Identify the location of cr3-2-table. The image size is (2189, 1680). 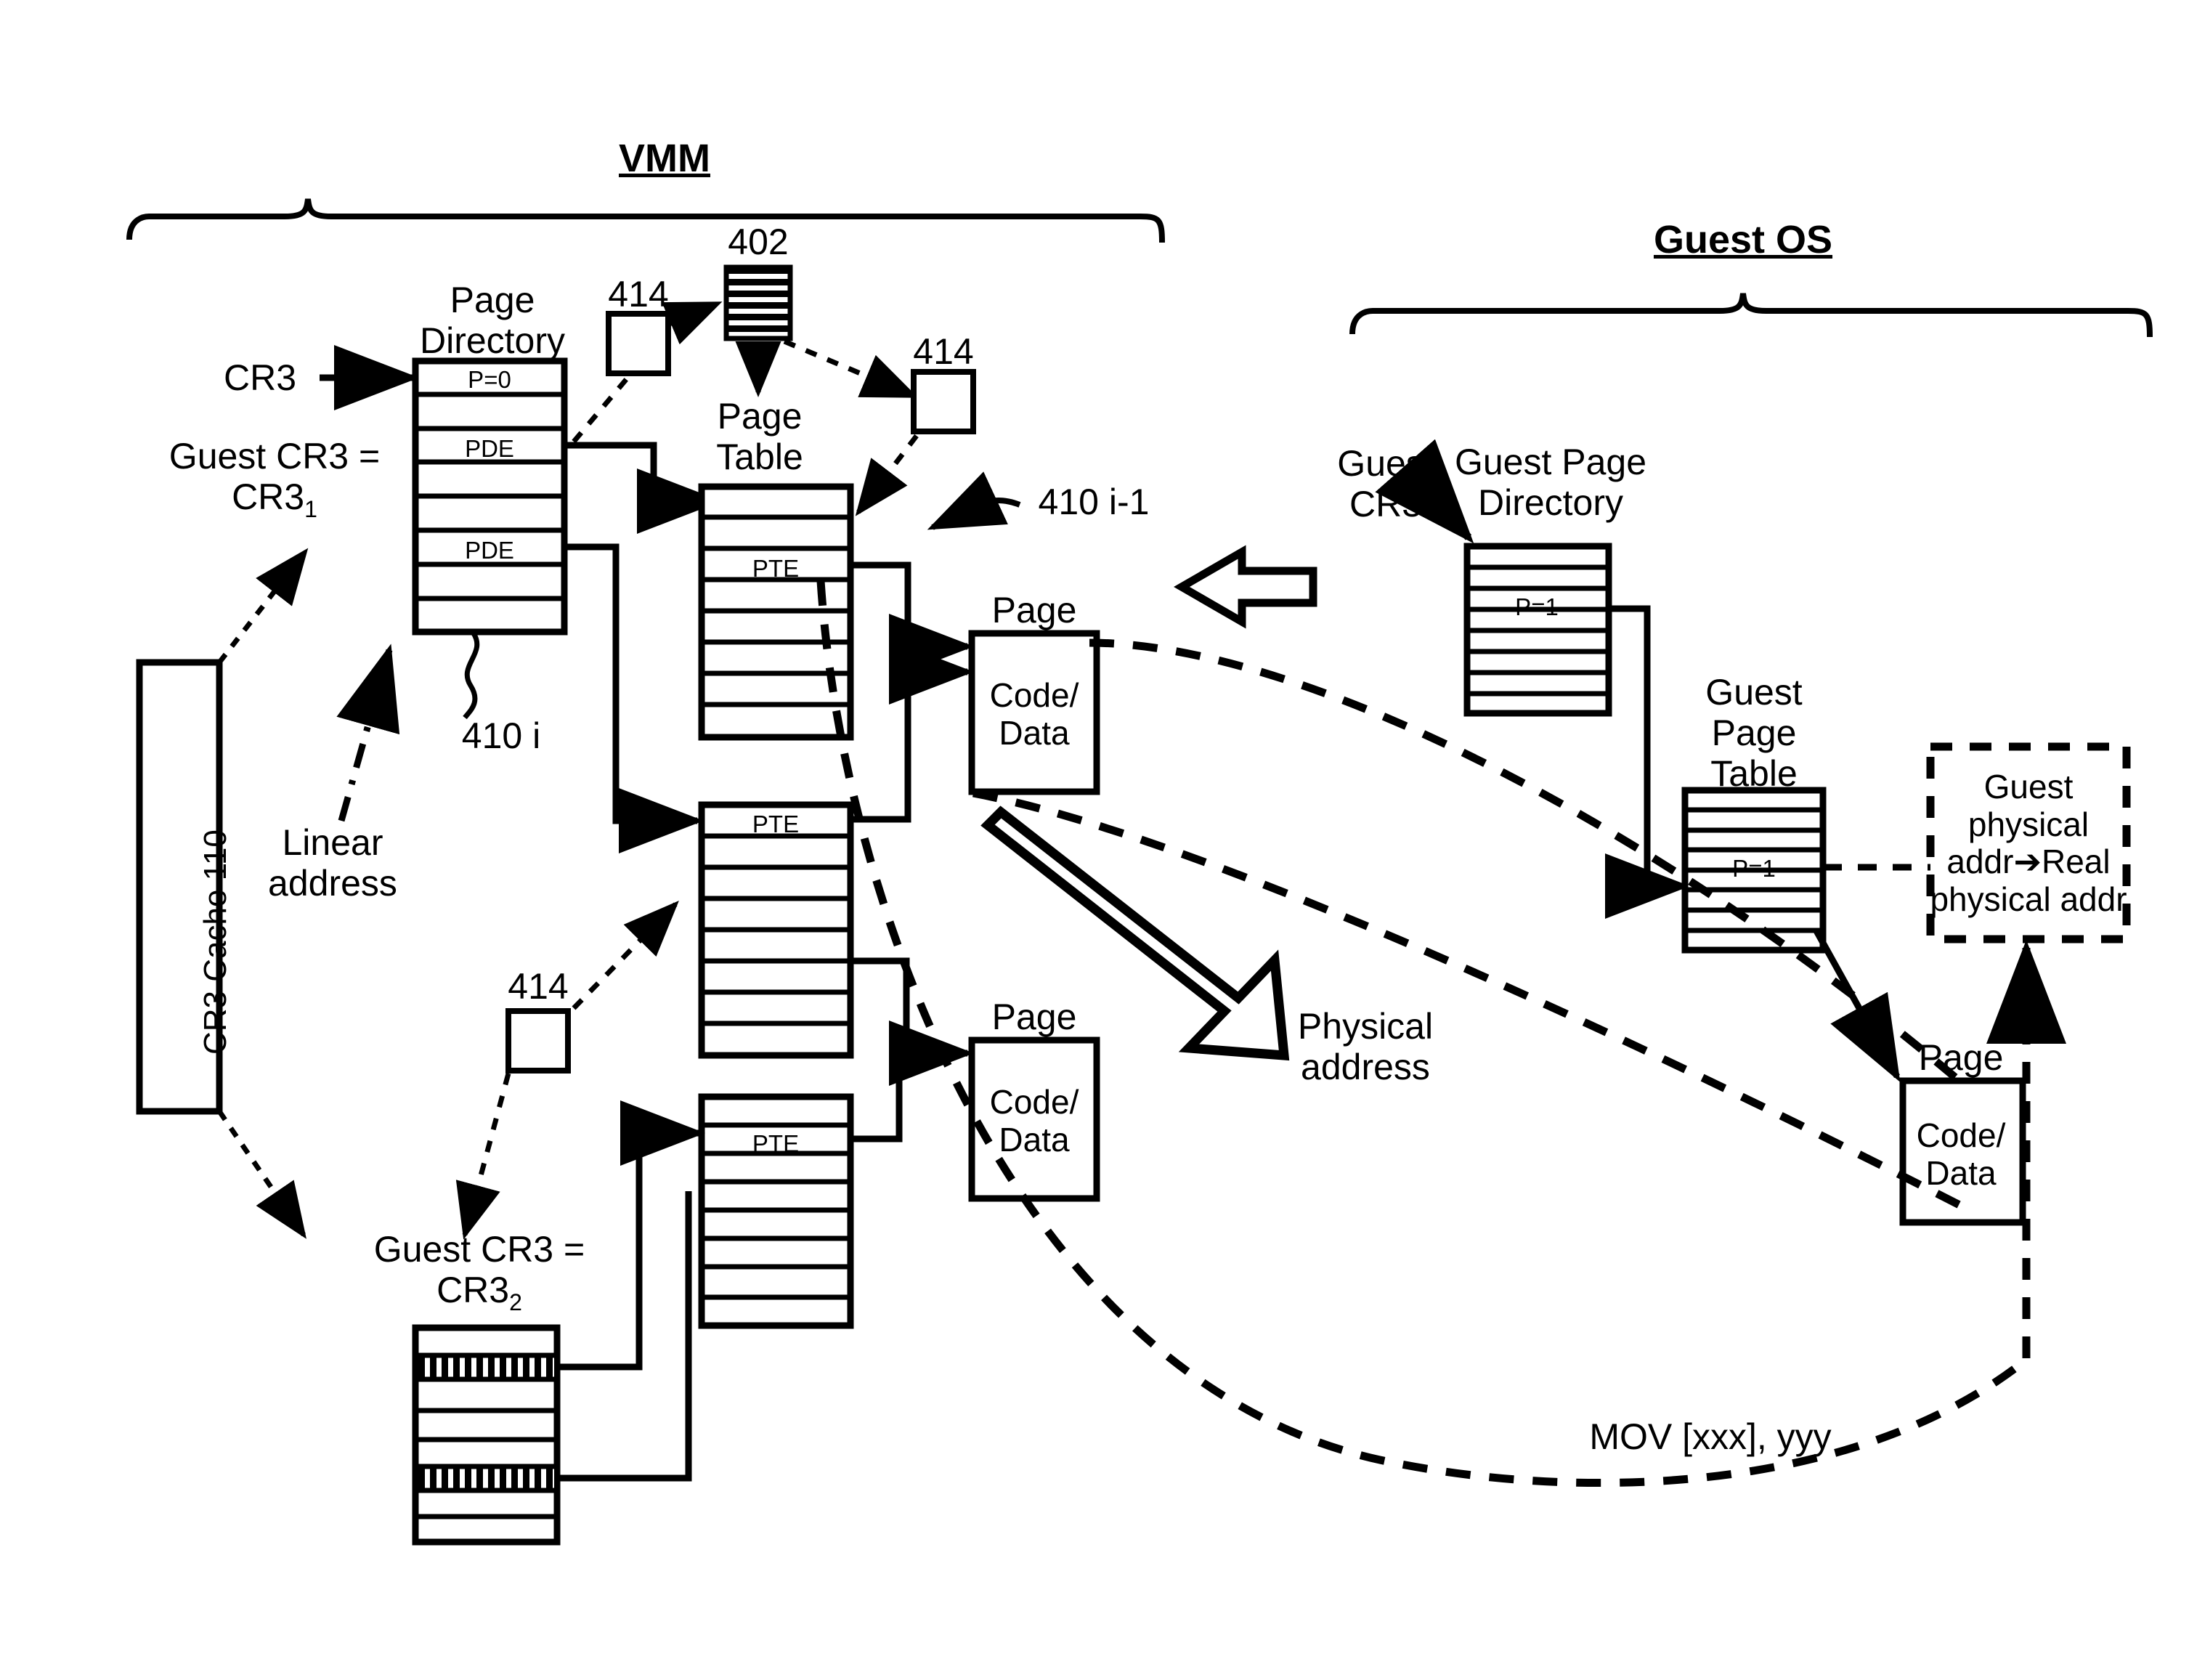
(486, 1435).